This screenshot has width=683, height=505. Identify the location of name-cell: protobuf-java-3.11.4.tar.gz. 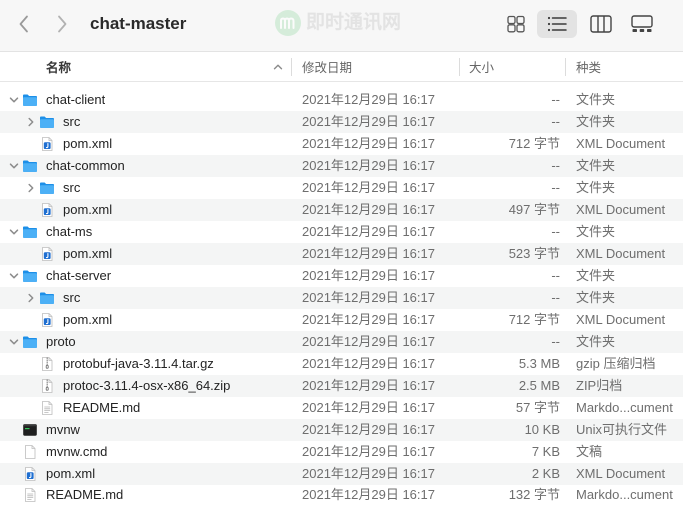
(145, 364).